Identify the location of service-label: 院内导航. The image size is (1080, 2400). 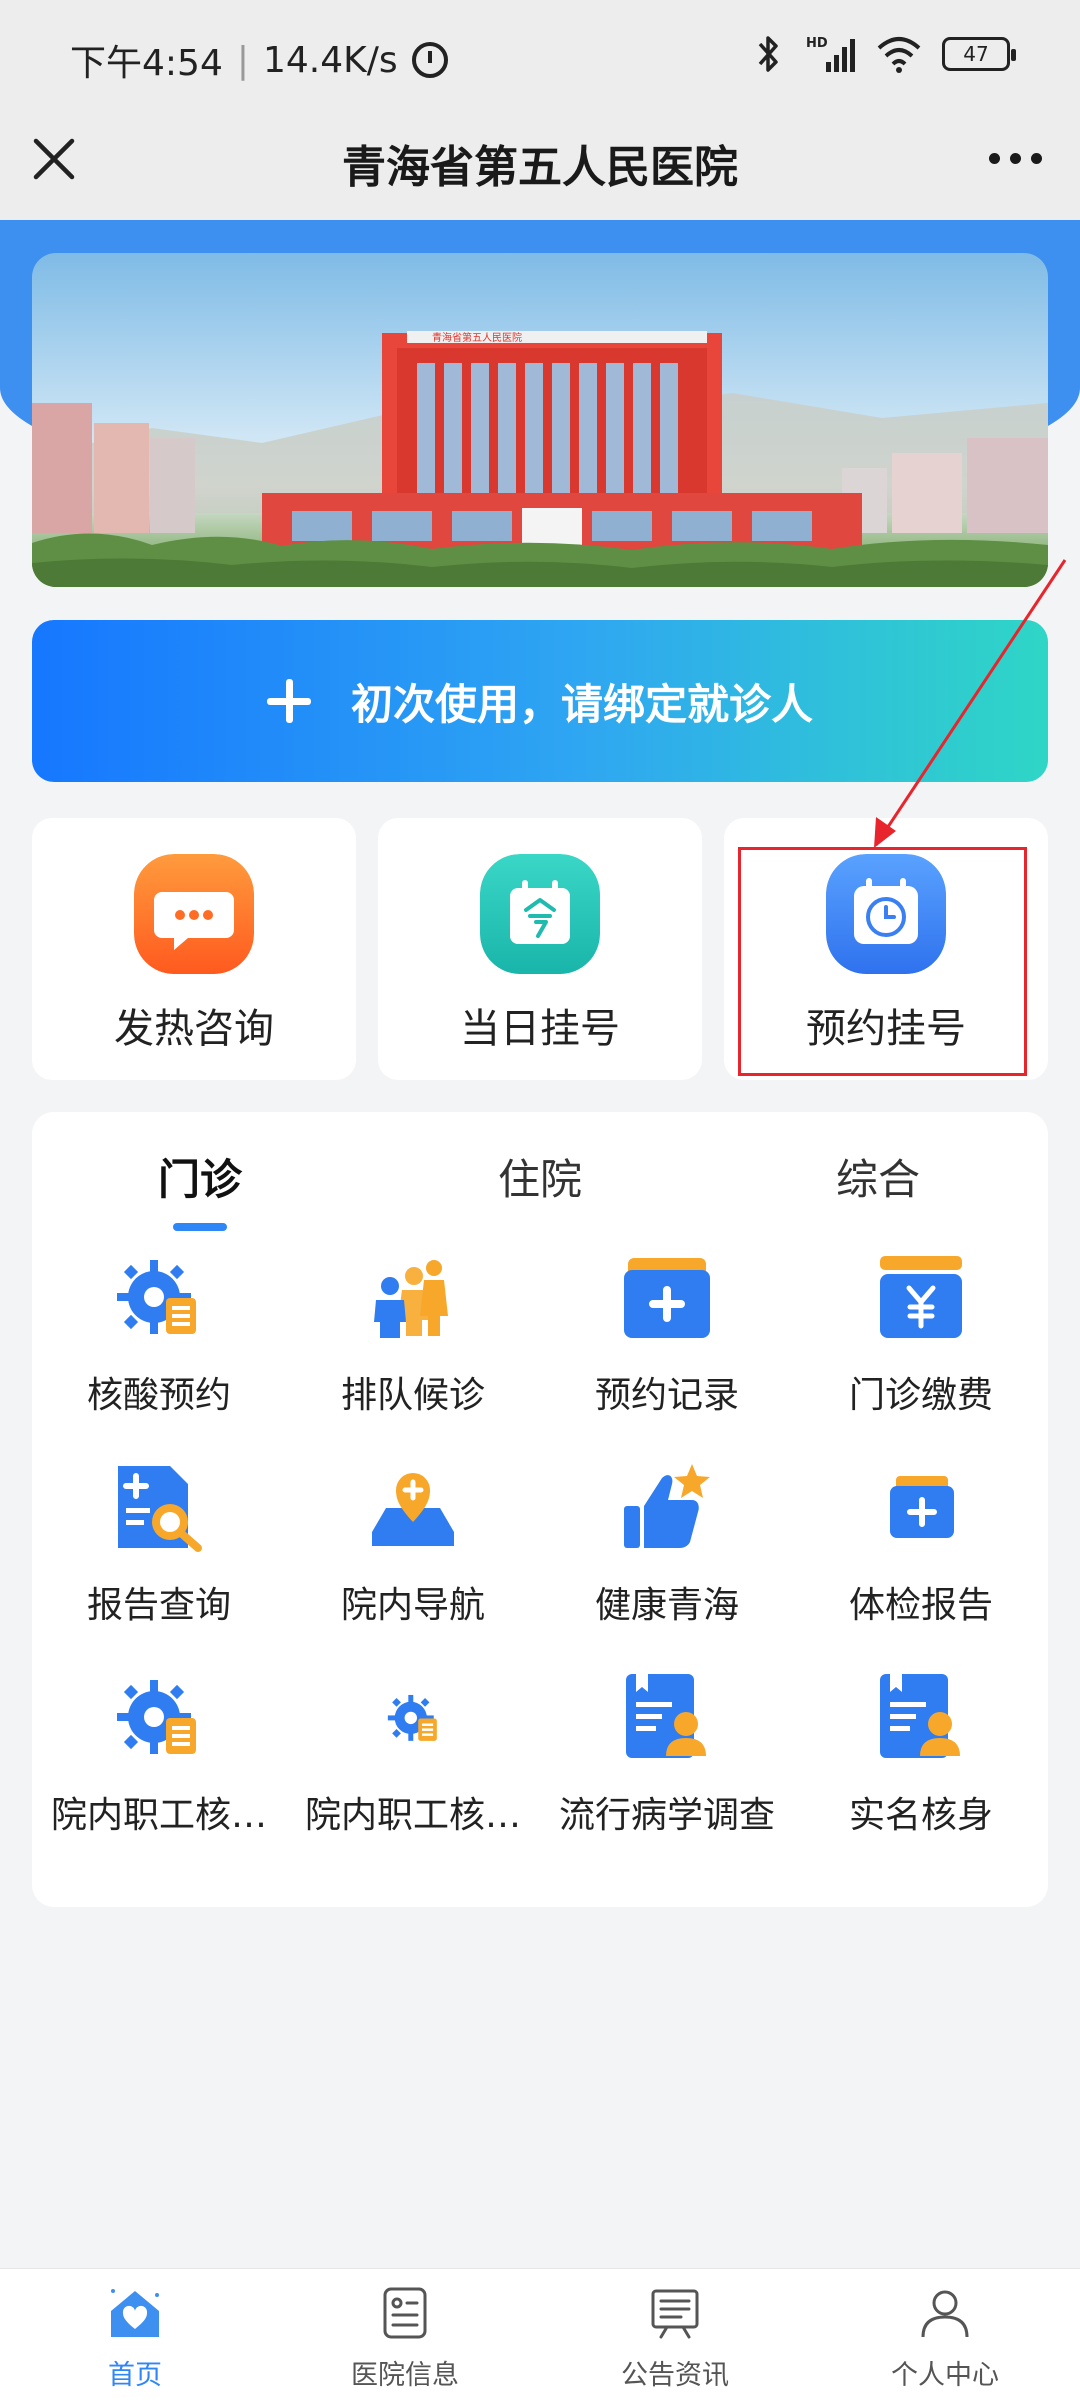
(412, 1605).